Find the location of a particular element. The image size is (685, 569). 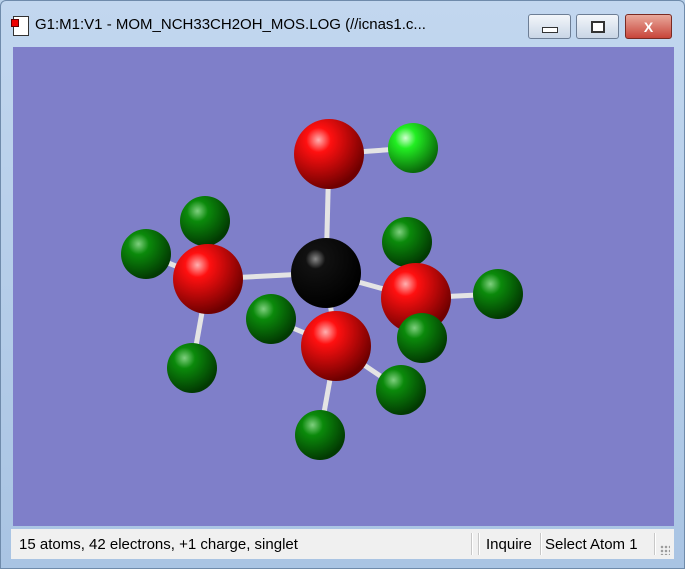

maximize-button is located at coordinates (597, 26).